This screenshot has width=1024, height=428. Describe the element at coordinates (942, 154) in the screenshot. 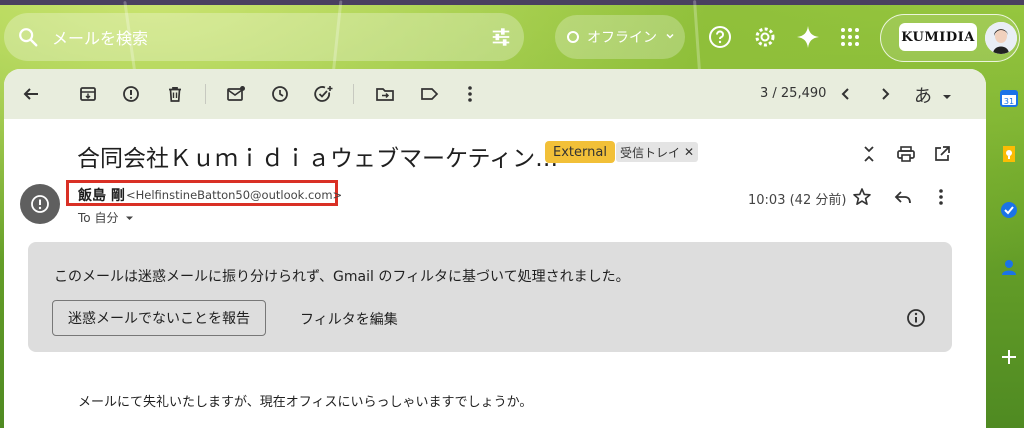

I see `open-in-new-window-icon` at that location.